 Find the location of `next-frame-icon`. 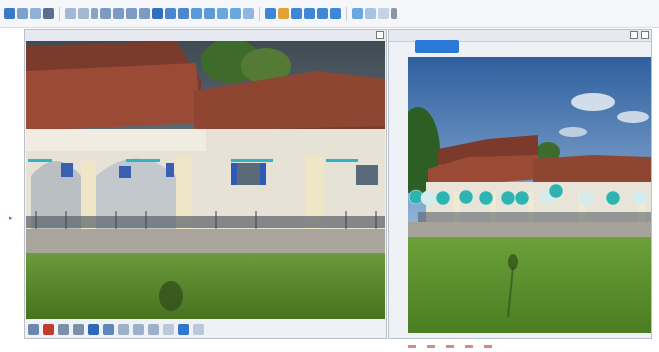

next-frame-icon is located at coordinates (78, 329).